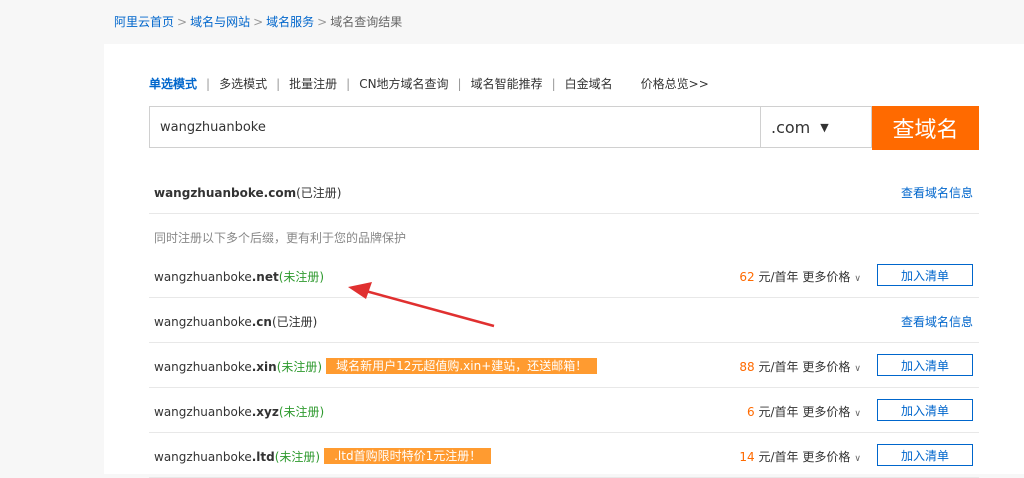  What do you see at coordinates (421, 305) in the screenshot?
I see `annotation-arrow-icon` at bounding box center [421, 305].